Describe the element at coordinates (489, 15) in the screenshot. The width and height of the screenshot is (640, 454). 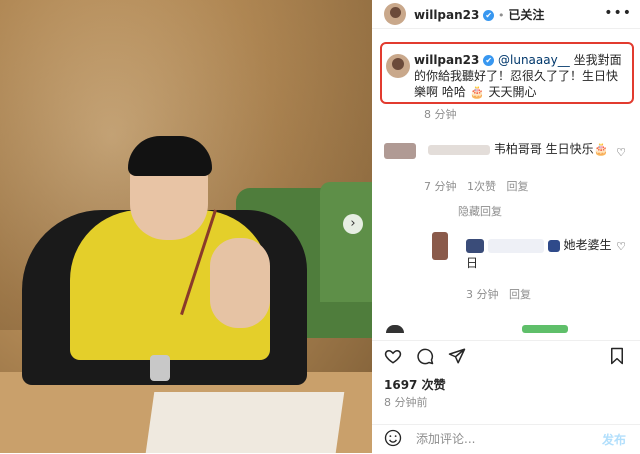
I see `verified-badge-icon: ✔` at that location.